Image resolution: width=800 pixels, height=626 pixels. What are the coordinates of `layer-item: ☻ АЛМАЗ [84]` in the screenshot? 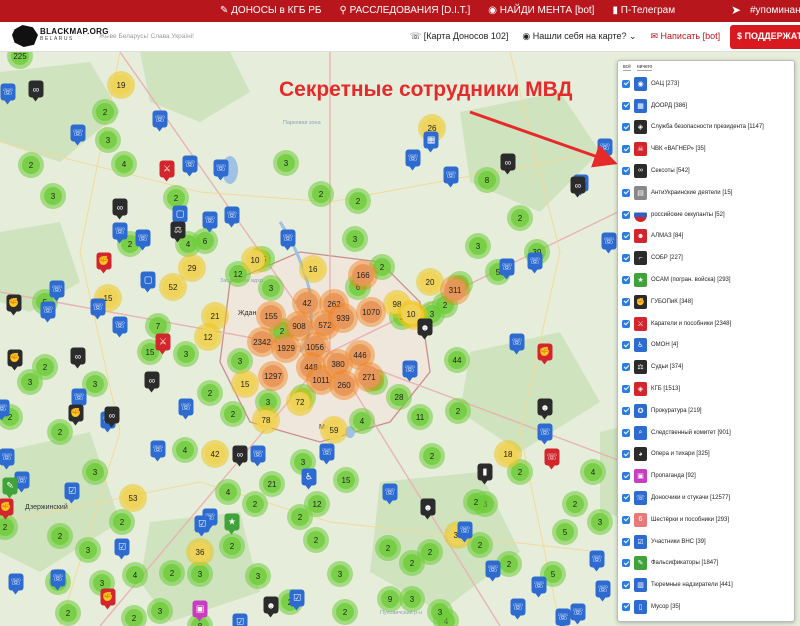 It's located at (652, 237).